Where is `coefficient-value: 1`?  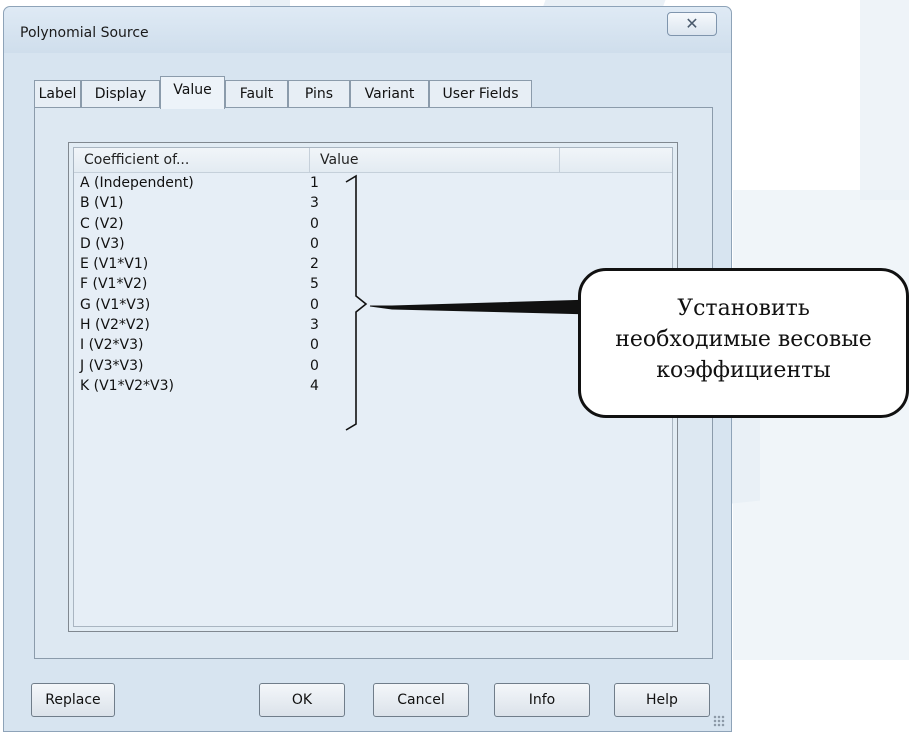 coefficient-value: 1 is located at coordinates (314, 183).